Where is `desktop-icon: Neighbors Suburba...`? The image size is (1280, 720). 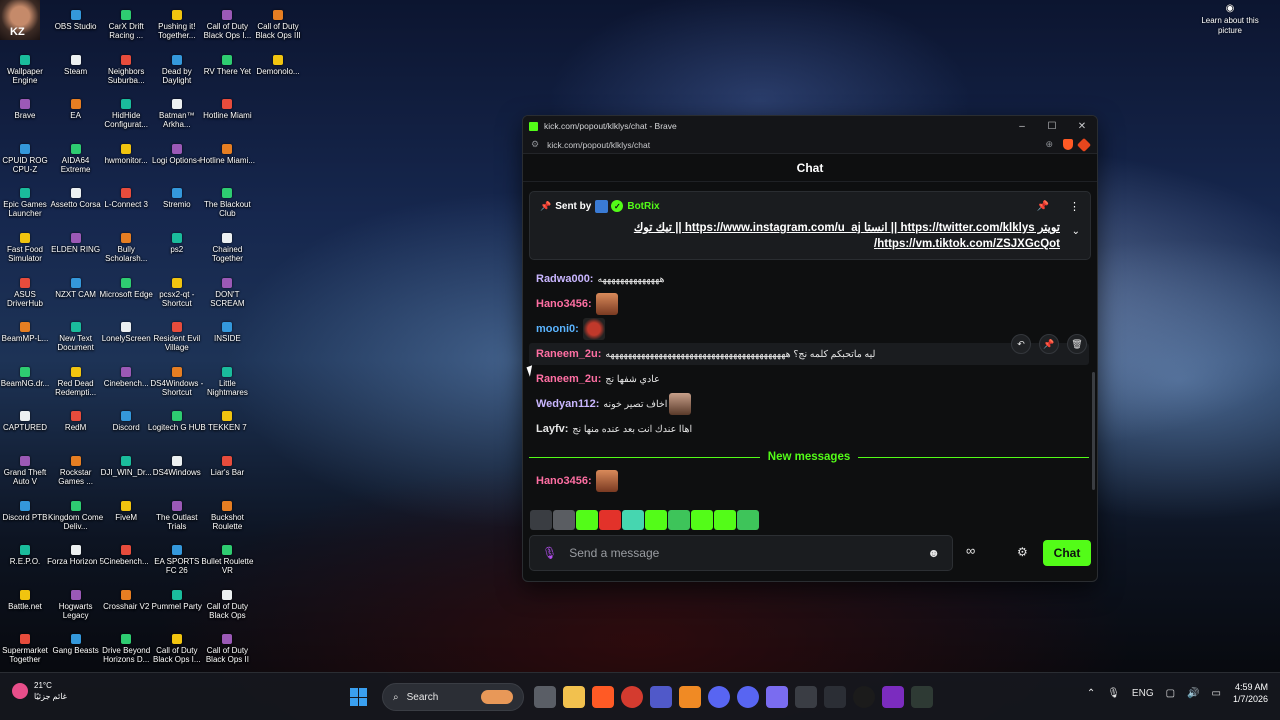
desktop-icon: Neighbors Suburba... is located at coordinates (126, 71).